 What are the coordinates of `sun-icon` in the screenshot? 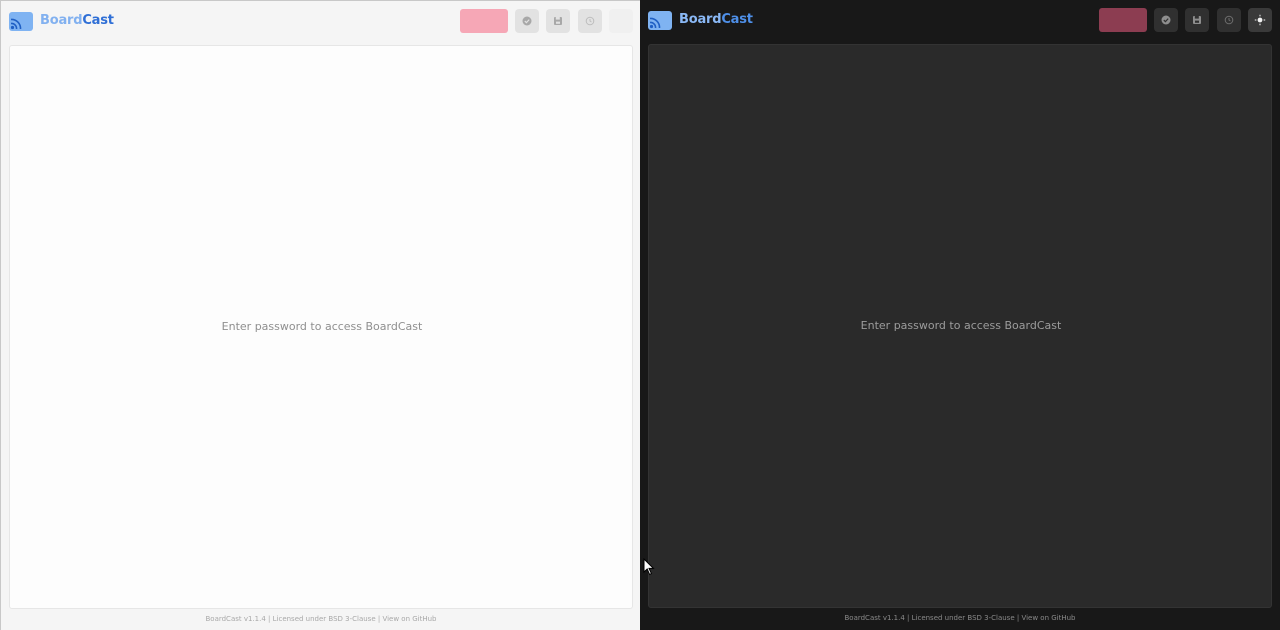 It's located at (1260, 20).